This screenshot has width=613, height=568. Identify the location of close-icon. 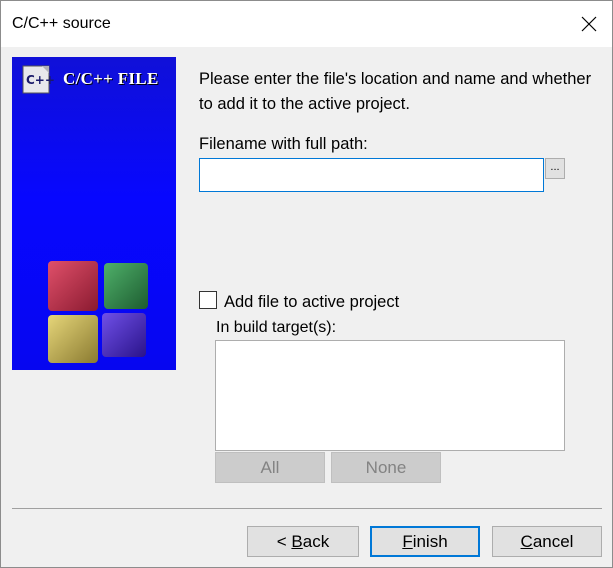
(589, 24).